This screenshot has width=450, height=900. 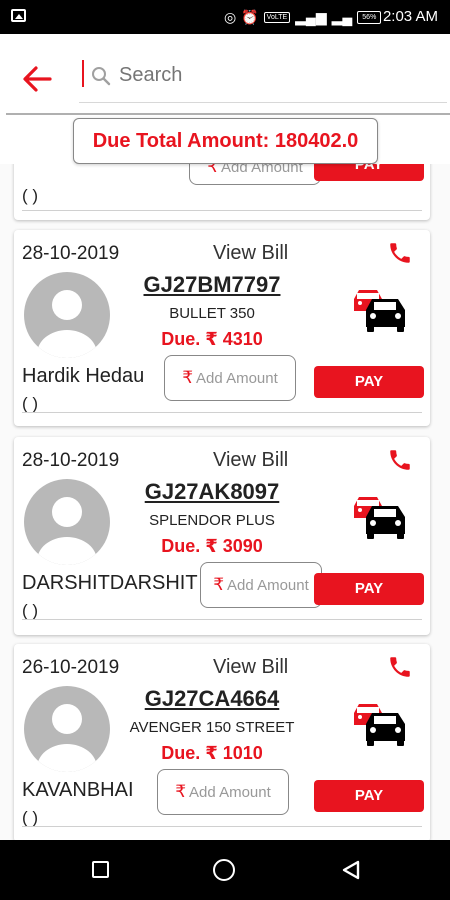 I want to click on search-input, so click(x=269, y=75).